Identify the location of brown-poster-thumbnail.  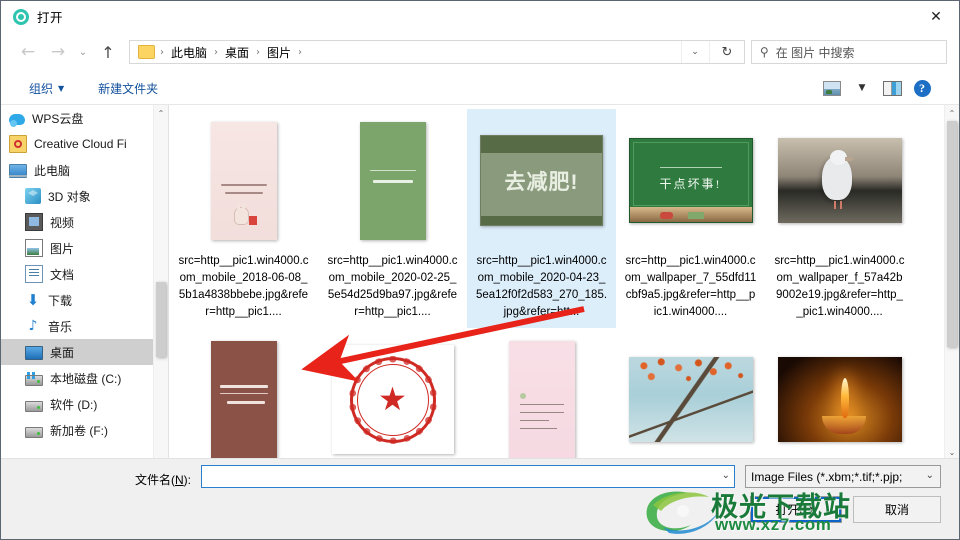
(243, 399).